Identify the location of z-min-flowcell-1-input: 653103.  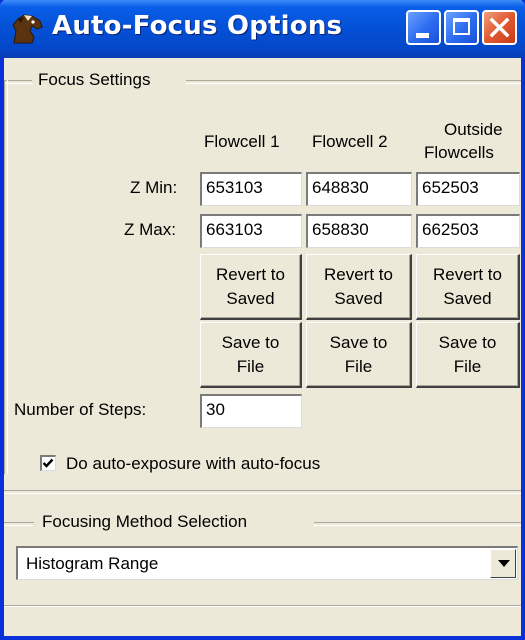
(251, 189).